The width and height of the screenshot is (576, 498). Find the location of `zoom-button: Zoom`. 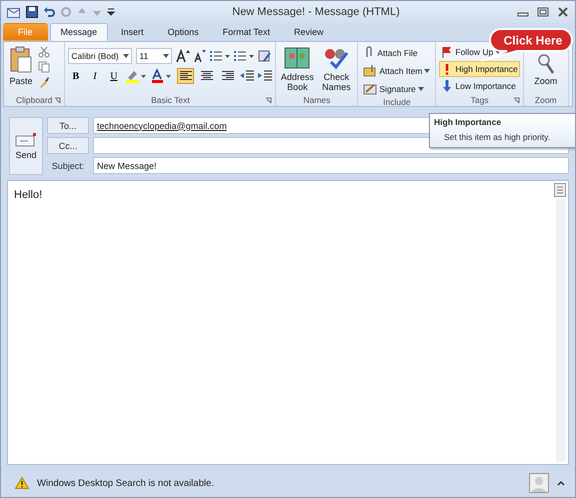

zoom-button: Zoom is located at coordinates (546, 70).